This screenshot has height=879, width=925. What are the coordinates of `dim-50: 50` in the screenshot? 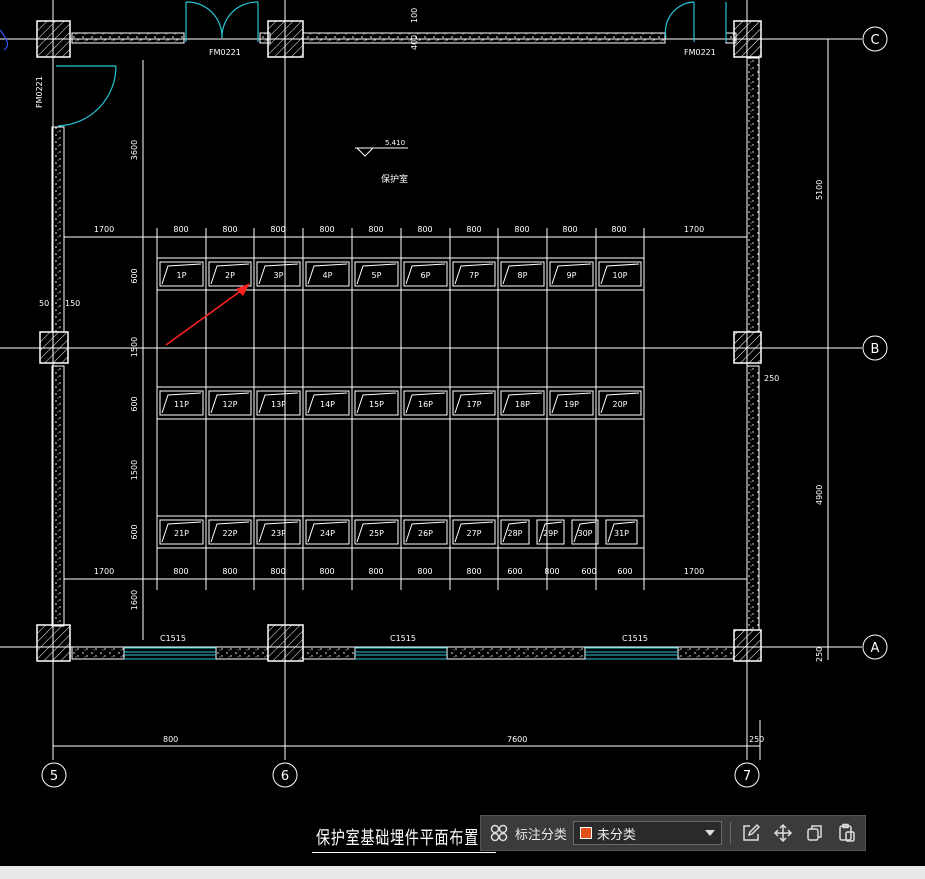 It's located at (44, 303).